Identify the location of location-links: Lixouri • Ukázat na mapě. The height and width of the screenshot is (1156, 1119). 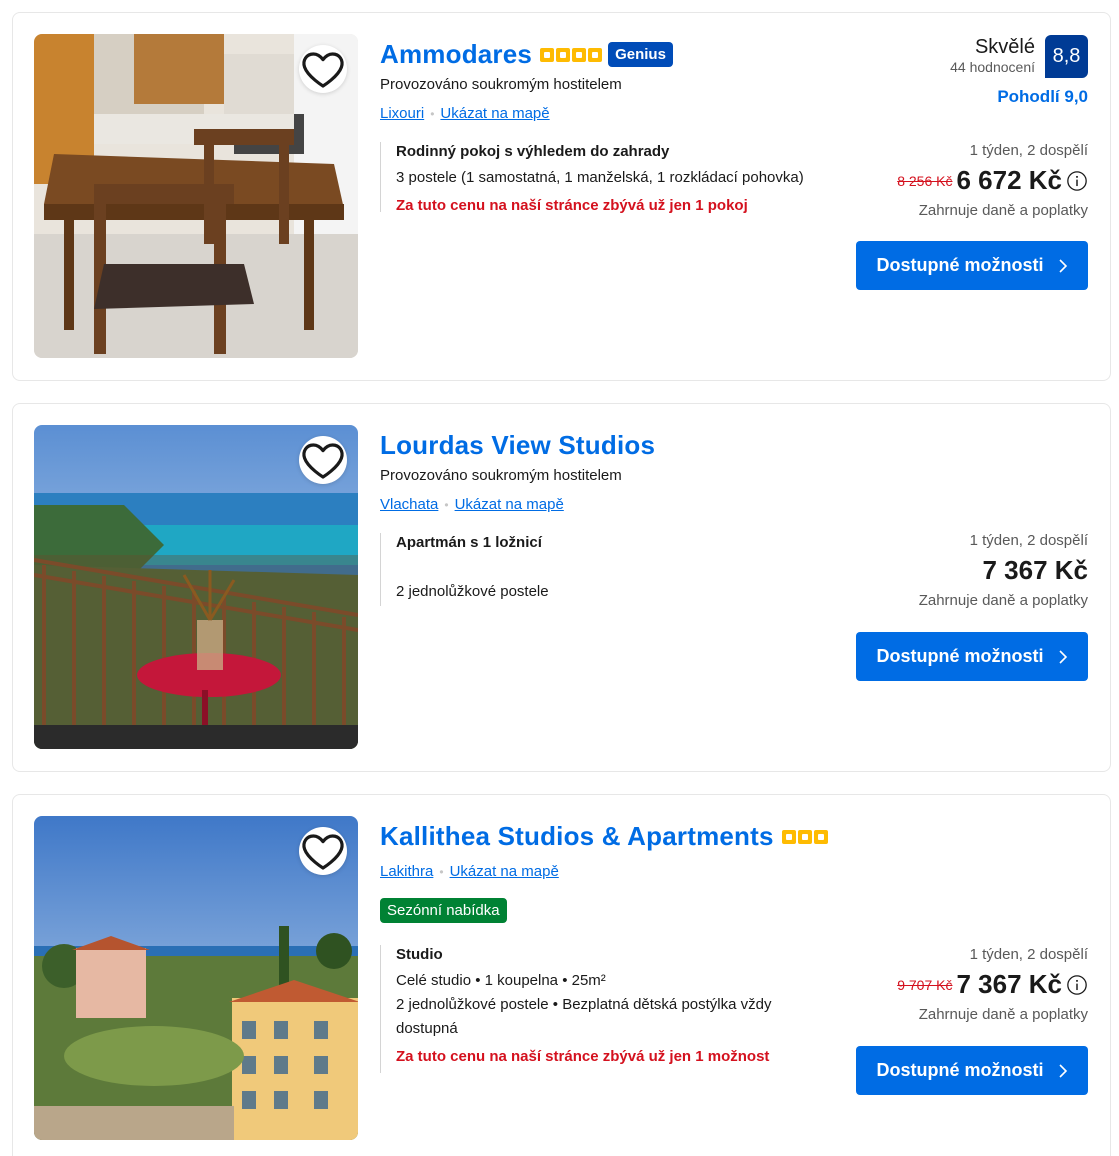
(465, 113).